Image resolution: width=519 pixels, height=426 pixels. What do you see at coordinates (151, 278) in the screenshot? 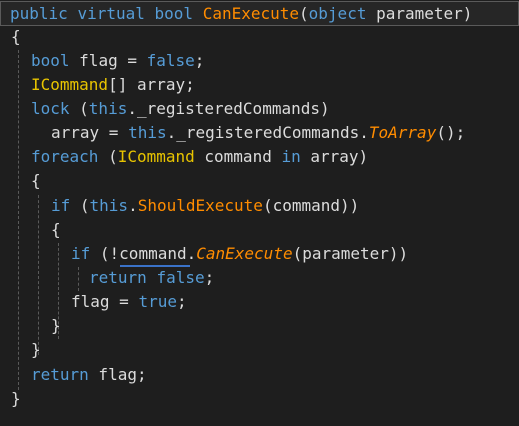
I see `code-line-12: return false;` at bounding box center [151, 278].